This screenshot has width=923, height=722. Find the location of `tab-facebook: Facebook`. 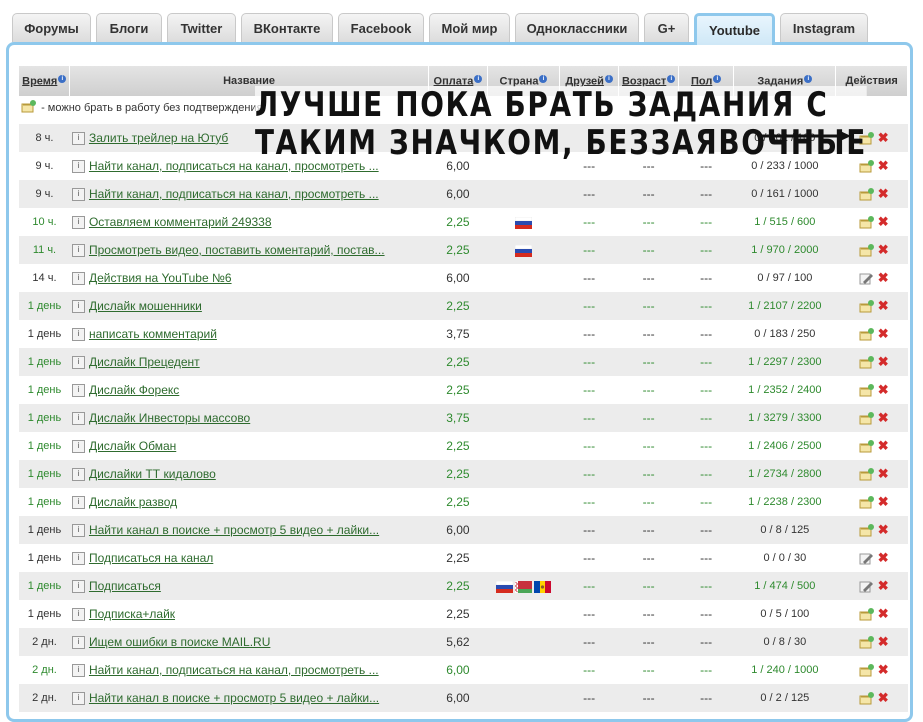

tab-facebook: Facebook is located at coordinates (381, 27).